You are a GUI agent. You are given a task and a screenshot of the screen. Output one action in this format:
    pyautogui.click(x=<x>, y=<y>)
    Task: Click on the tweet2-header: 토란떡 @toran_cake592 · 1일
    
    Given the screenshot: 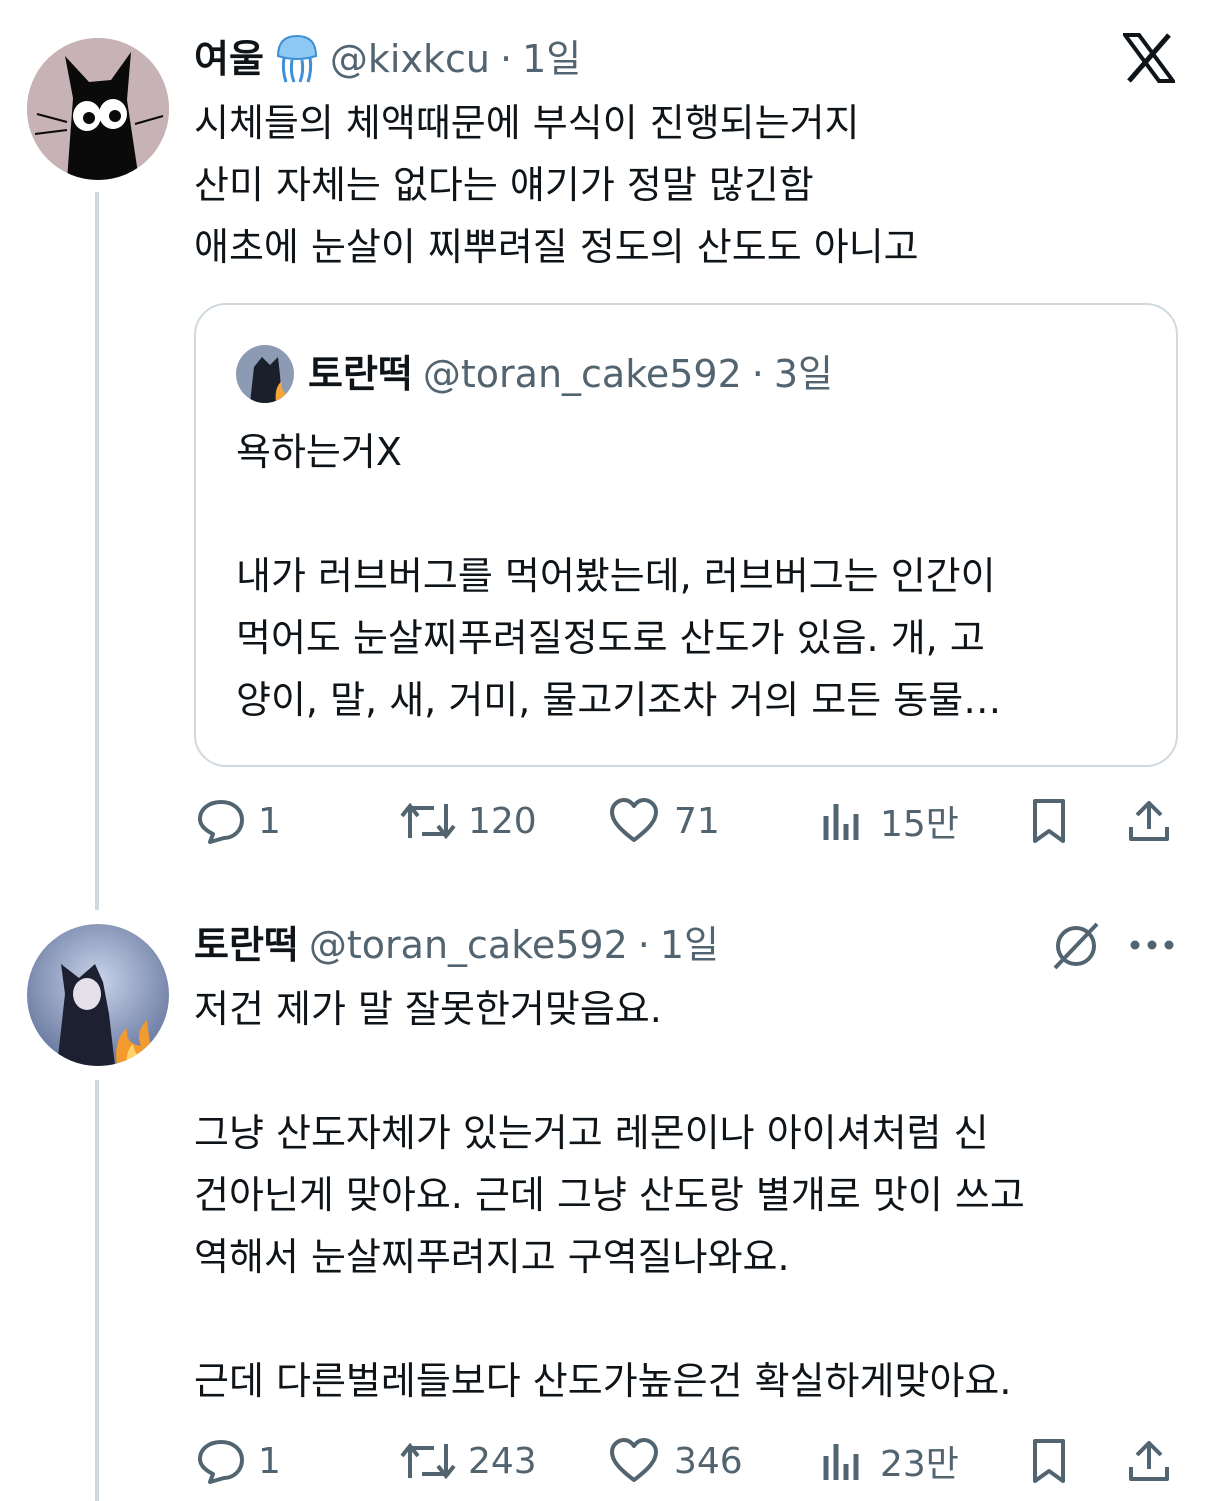 What is the action you would take?
    pyautogui.click(x=456, y=945)
    